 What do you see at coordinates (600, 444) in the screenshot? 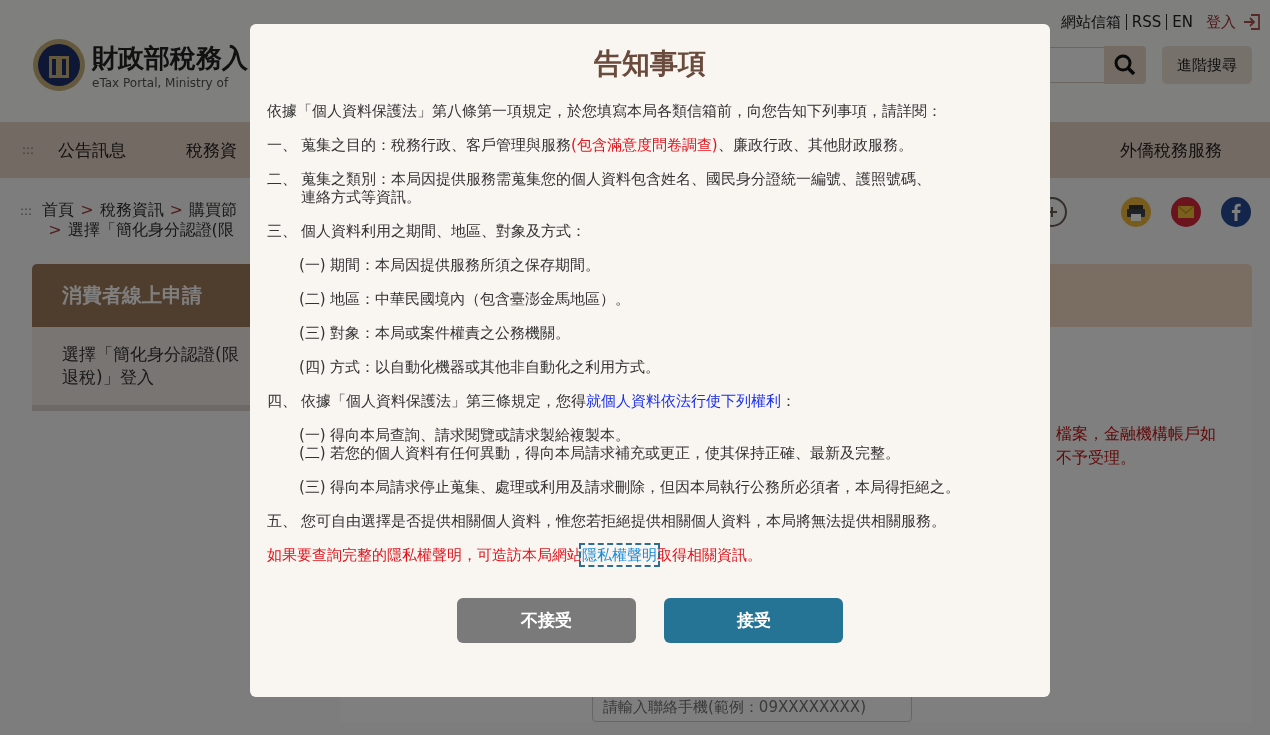
I see `notice-paragraph: (一) 得向本局查詢、請求閱覽或請求製給複製本。 (二) 若您的個人資料有任何異動，得向本局請求補充或更正，使其保持正確、最新及完整。` at bounding box center [600, 444].